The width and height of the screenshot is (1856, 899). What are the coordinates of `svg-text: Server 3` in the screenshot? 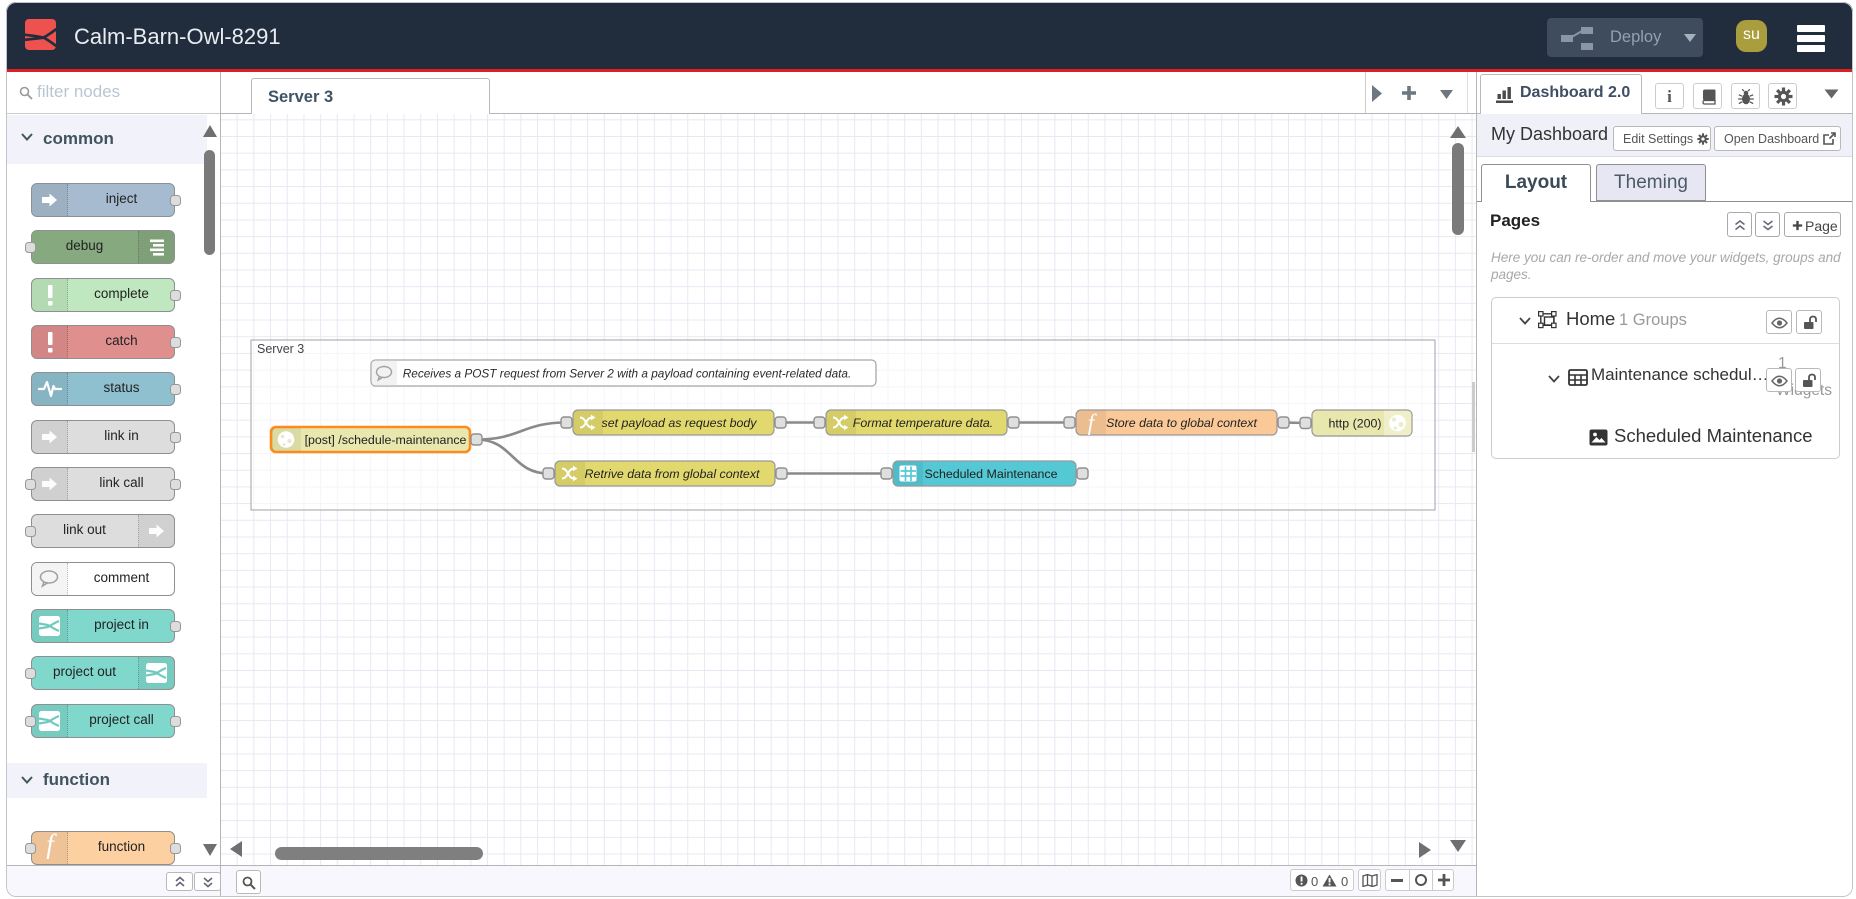 It's located at (280, 349).